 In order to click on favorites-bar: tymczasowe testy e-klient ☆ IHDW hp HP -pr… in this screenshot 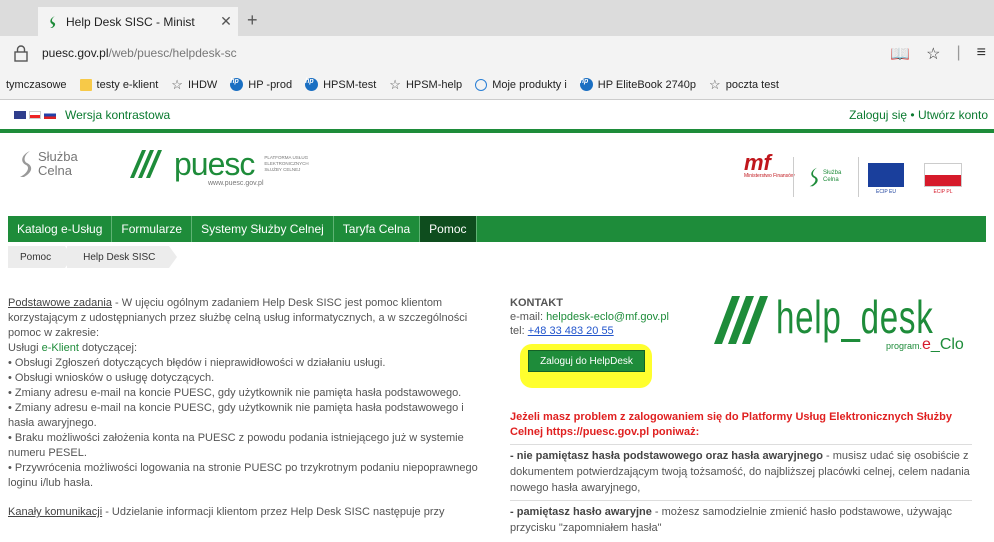, I will do `click(497, 85)`.